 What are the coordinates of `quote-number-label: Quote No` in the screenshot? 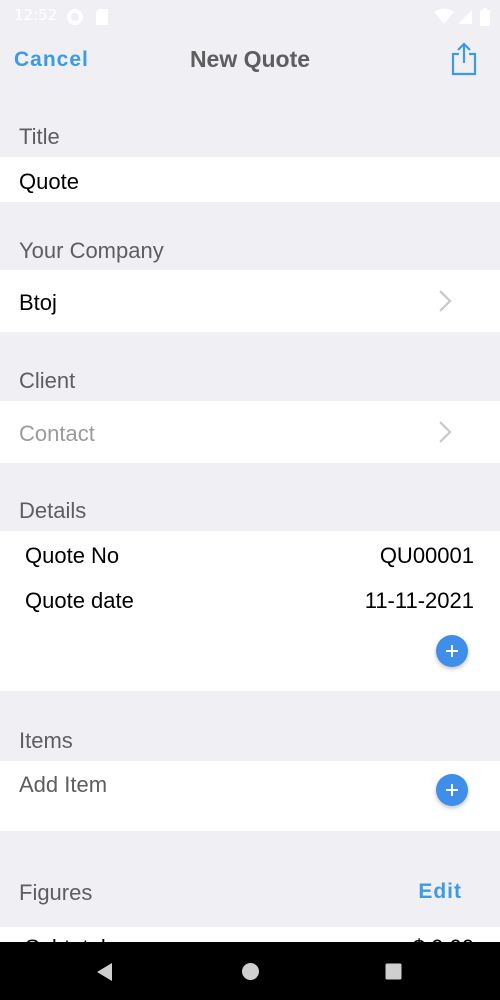 It's located at (72, 555).